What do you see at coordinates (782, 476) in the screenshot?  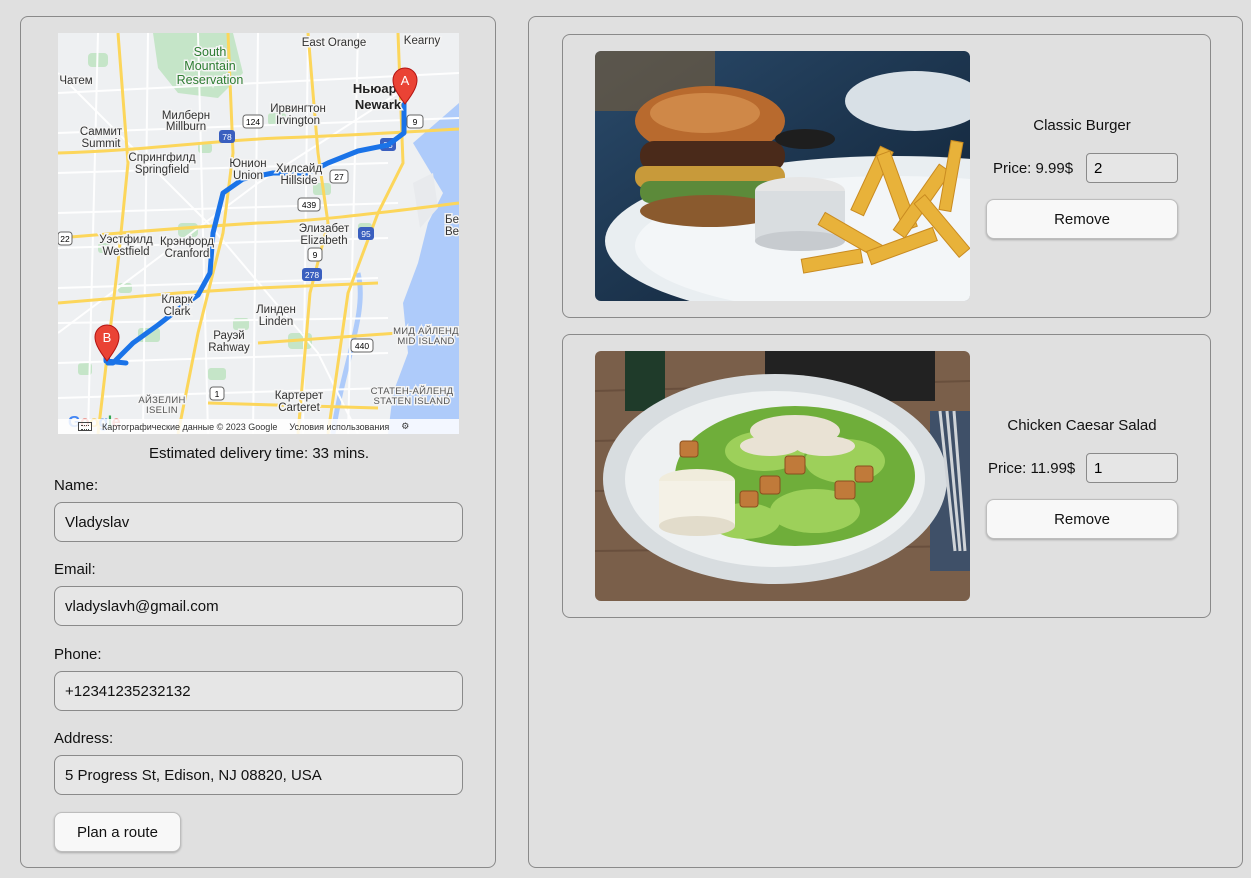 I see `salad-image` at bounding box center [782, 476].